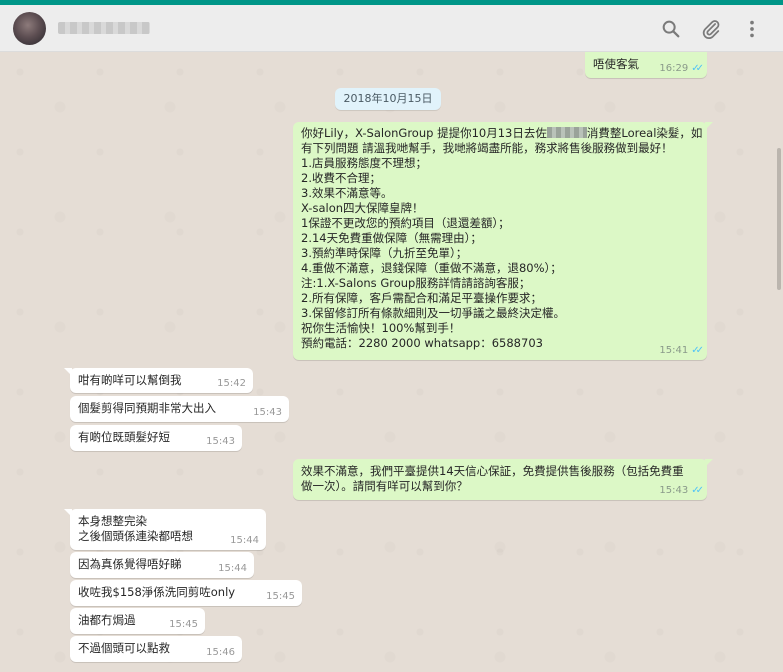 The width and height of the screenshot is (783, 672). What do you see at coordinates (384, 486) in the screenshot?
I see `message-line: 做一次）。請問有咩可以幫到你？` at bounding box center [384, 486].